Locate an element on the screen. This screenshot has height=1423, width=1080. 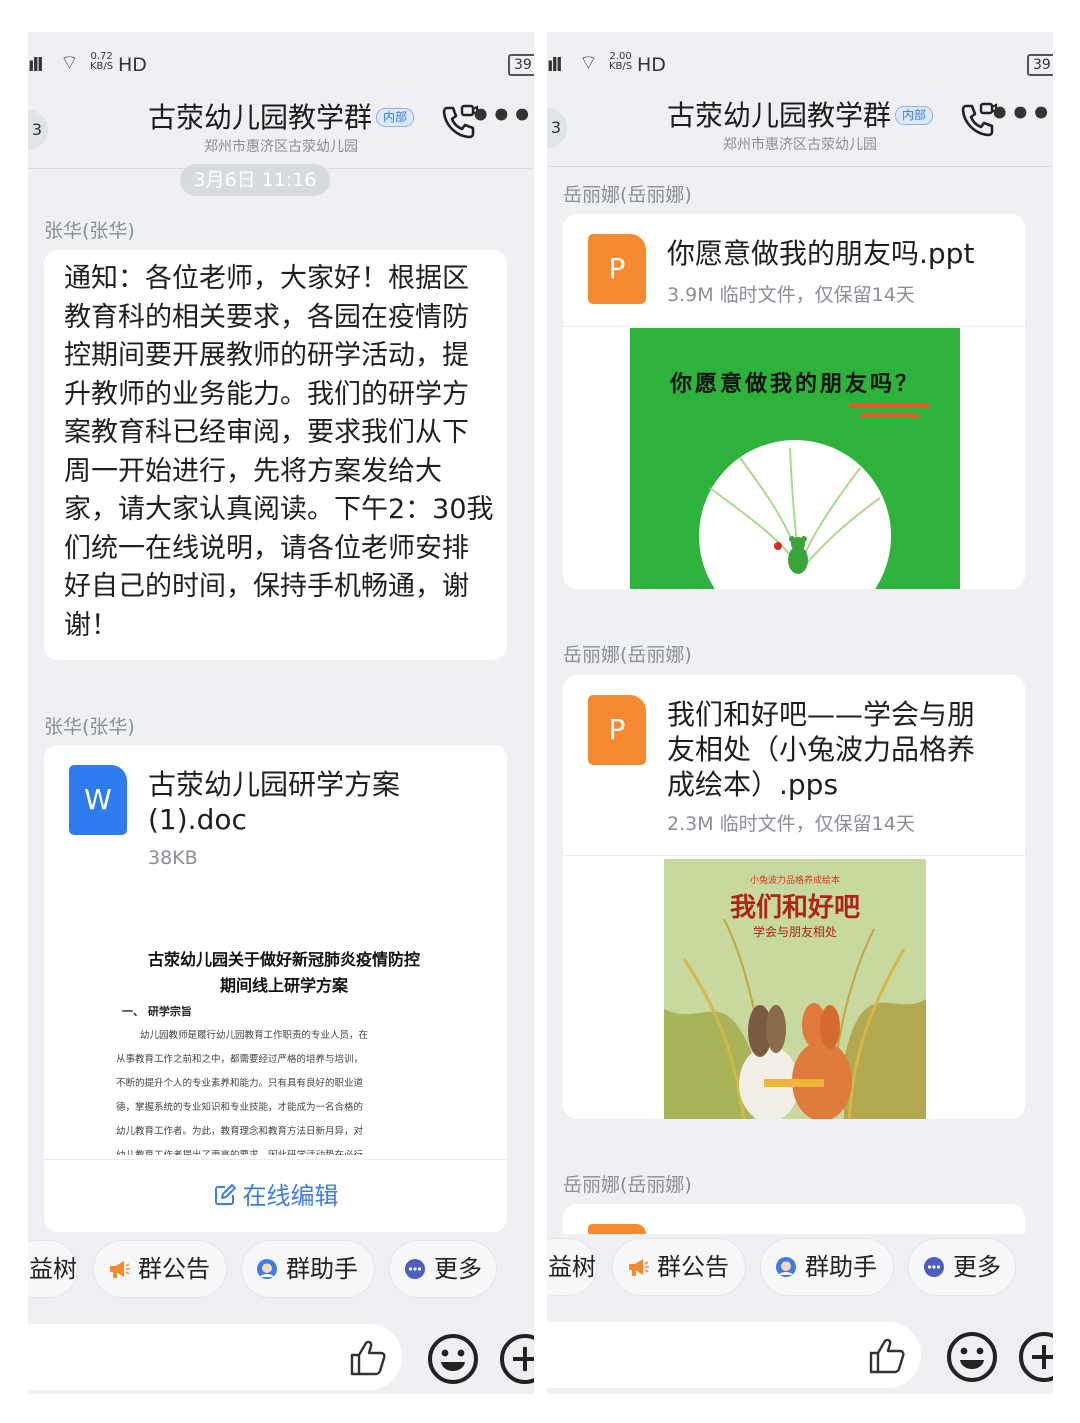
doc-line: 从事教育工作之前和之中，都需要经过严格的培养与培训， is located at coordinates (240, 1059).